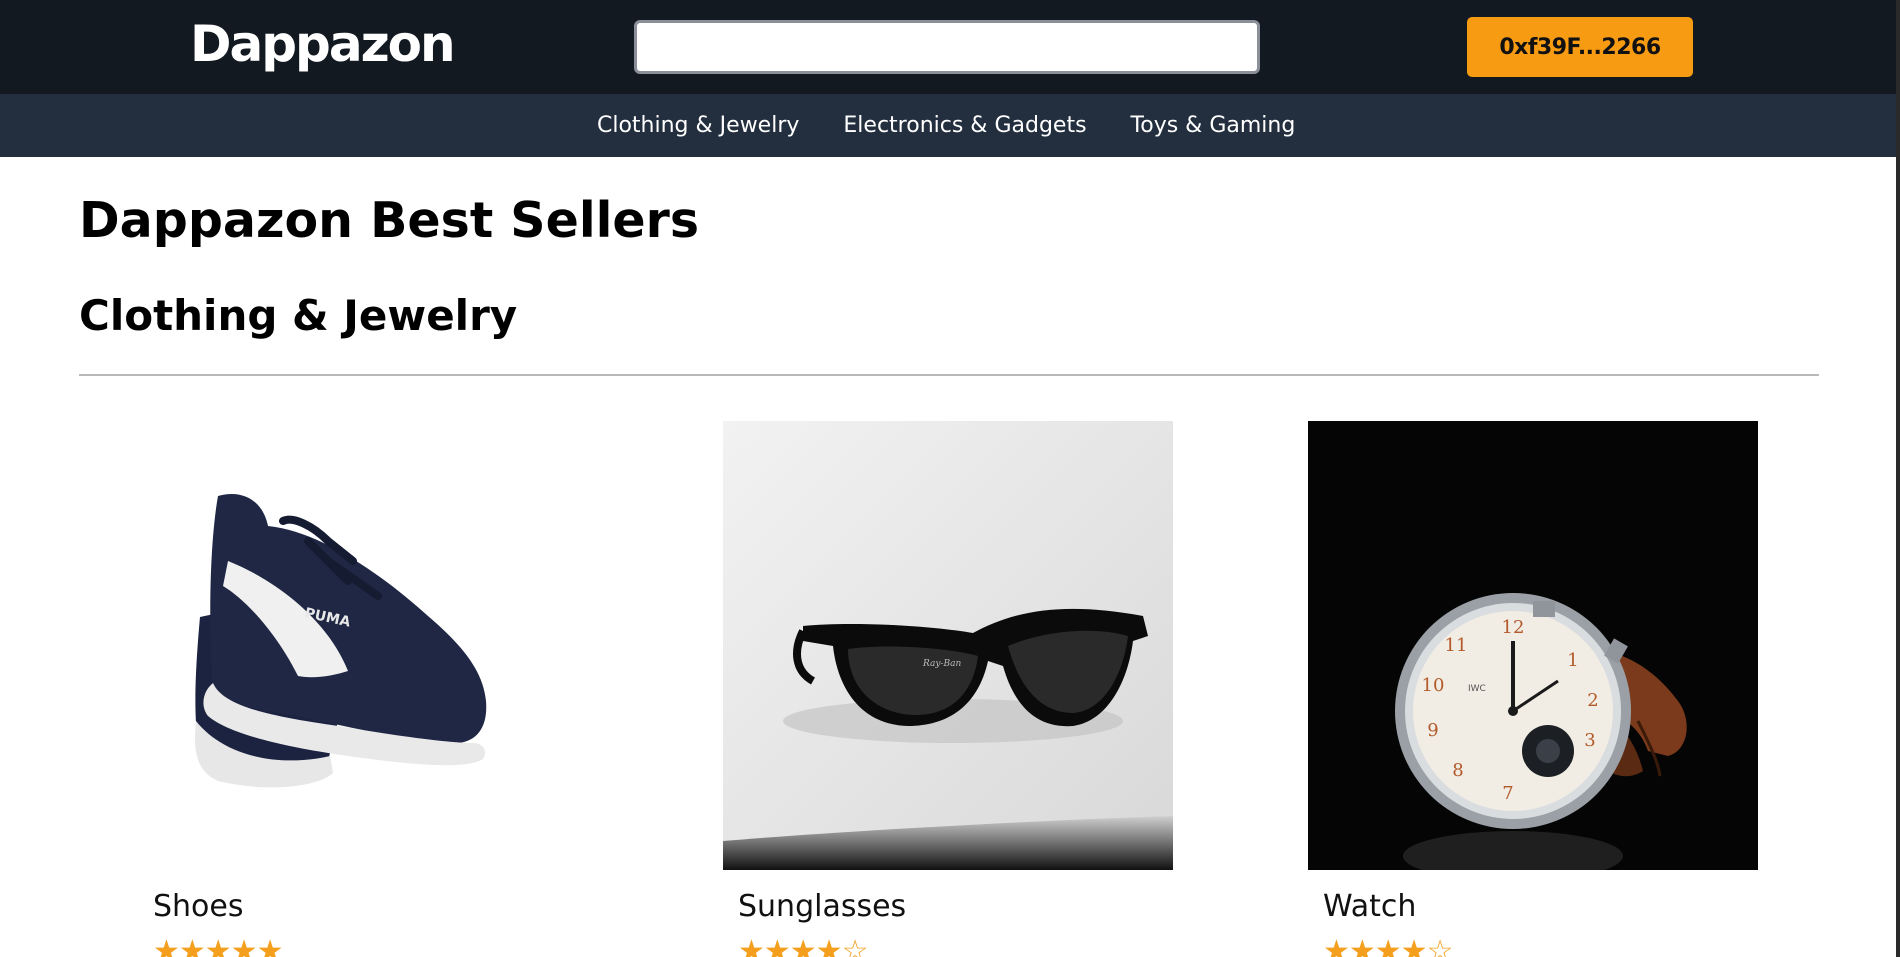 This screenshot has height=957, width=1900. I want to click on category-toys-gaming: Toys & Gaming, so click(1213, 125).